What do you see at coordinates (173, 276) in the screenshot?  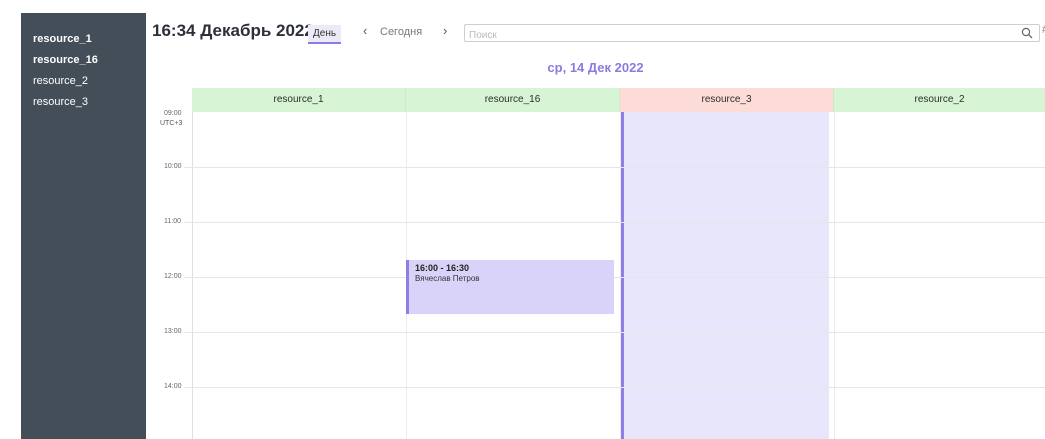 I see `hour-label: 12:00` at bounding box center [173, 276].